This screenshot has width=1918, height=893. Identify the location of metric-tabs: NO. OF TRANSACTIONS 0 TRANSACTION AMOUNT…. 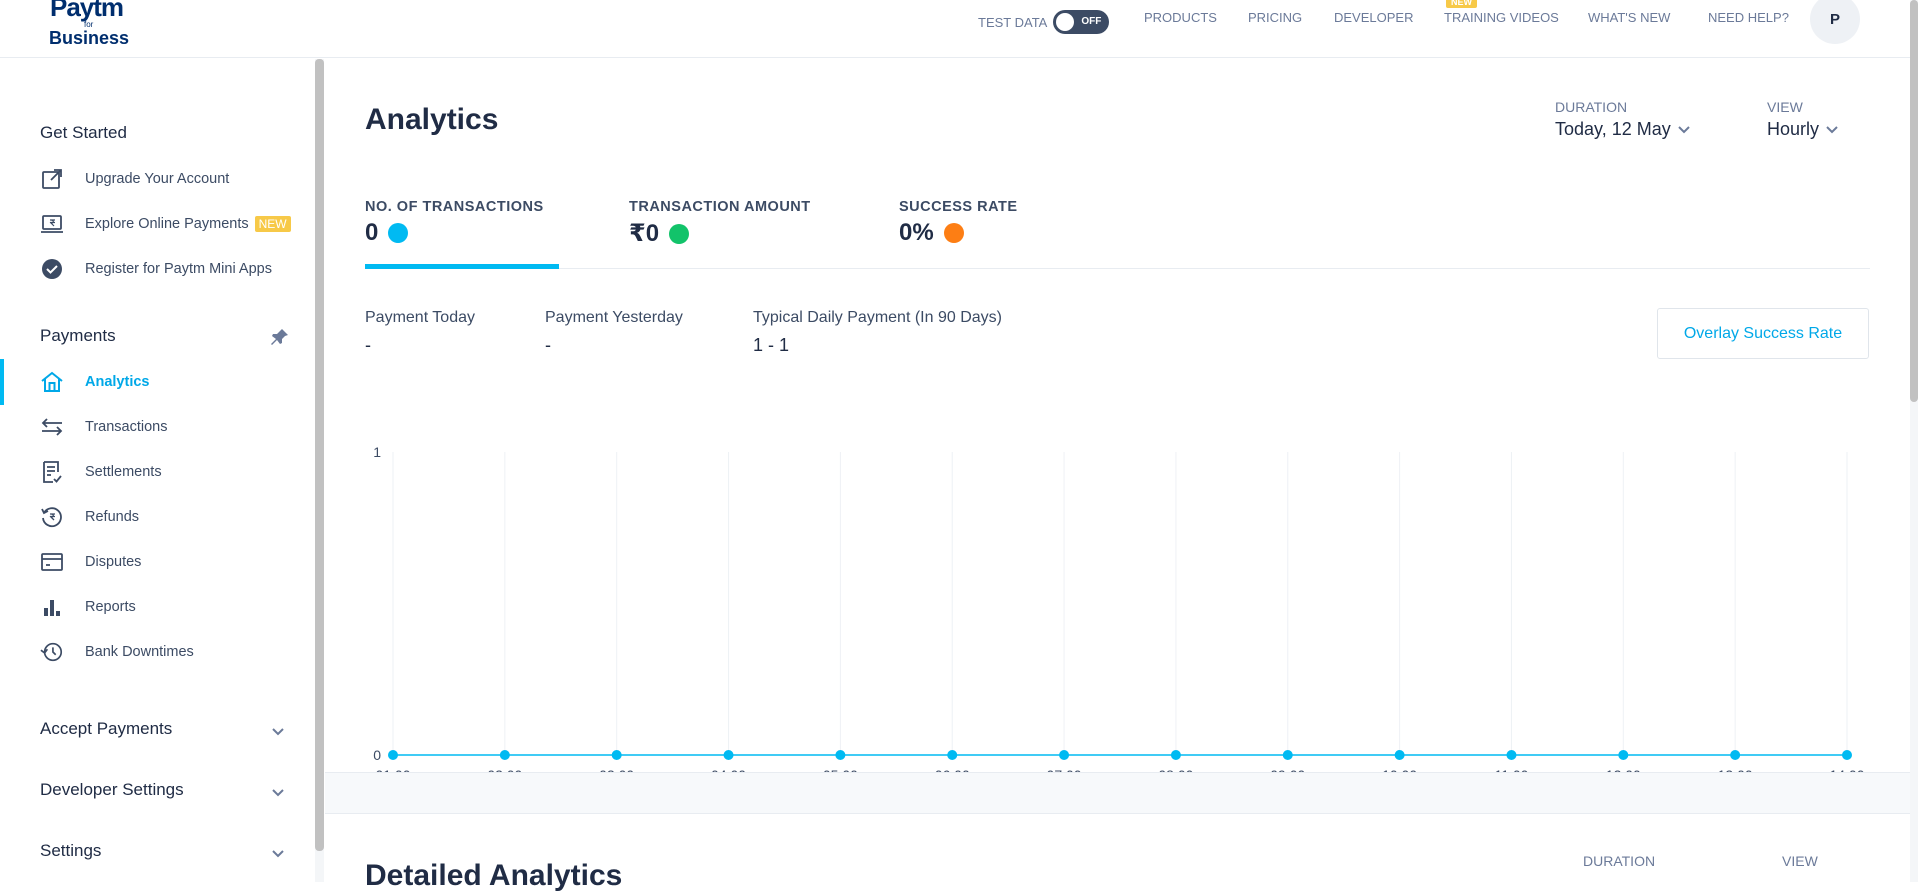
(1117, 234).